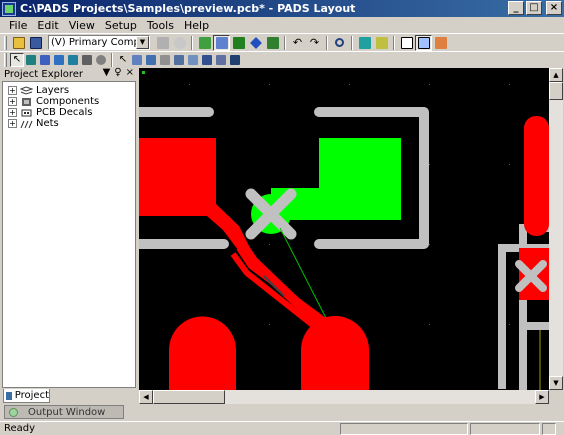 This screenshot has width=564, height=435. I want to click on save-icon, so click(35, 43).